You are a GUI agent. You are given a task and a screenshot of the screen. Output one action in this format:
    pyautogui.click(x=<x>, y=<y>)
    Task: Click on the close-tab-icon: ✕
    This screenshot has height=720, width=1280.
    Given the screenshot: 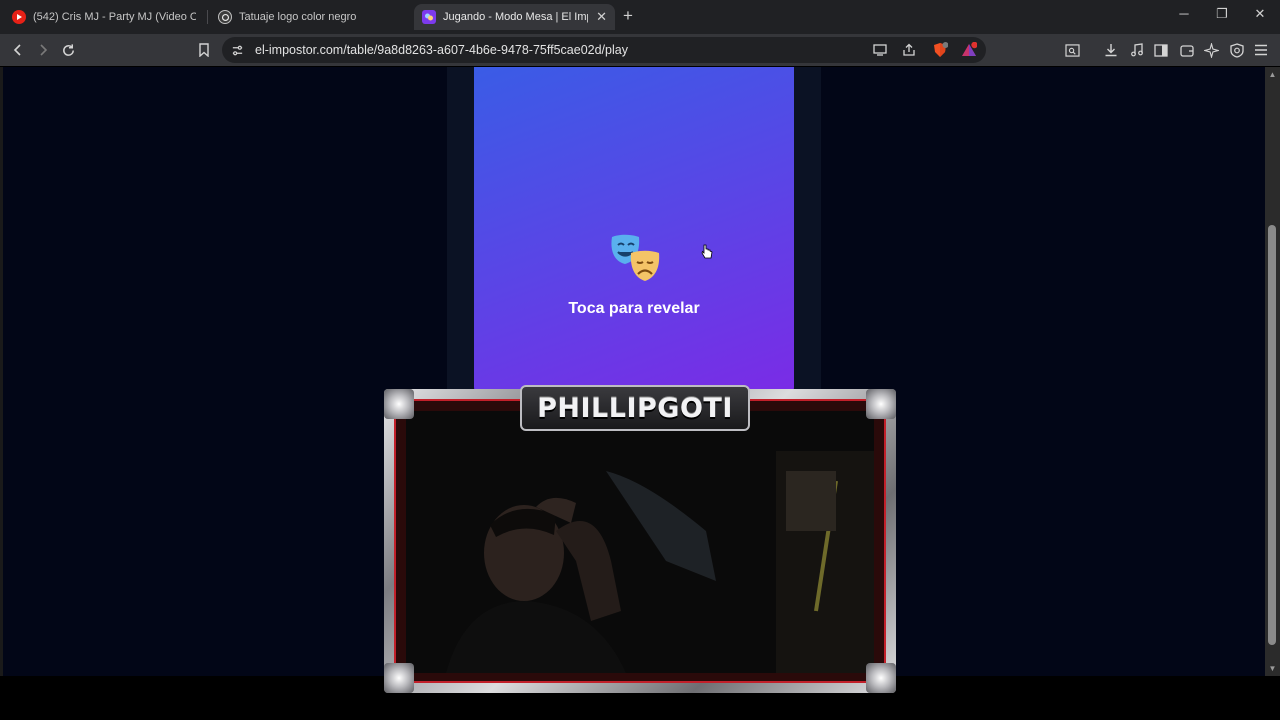 What is the action you would take?
    pyautogui.click(x=598, y=17)
    